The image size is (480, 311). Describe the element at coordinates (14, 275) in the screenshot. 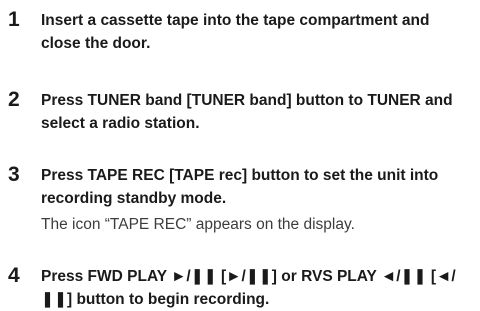

I see `step-number: 4` at that location.